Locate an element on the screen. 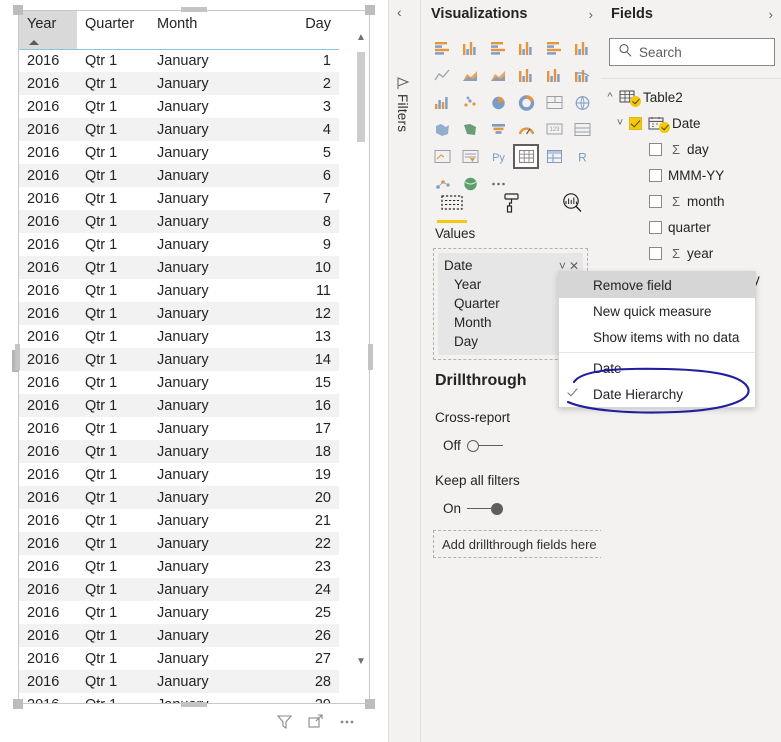 The height and width of the screenshot is (742, 781). table-row: 2016 Qtr 1 January 8 is located at coordinates (179, 221).